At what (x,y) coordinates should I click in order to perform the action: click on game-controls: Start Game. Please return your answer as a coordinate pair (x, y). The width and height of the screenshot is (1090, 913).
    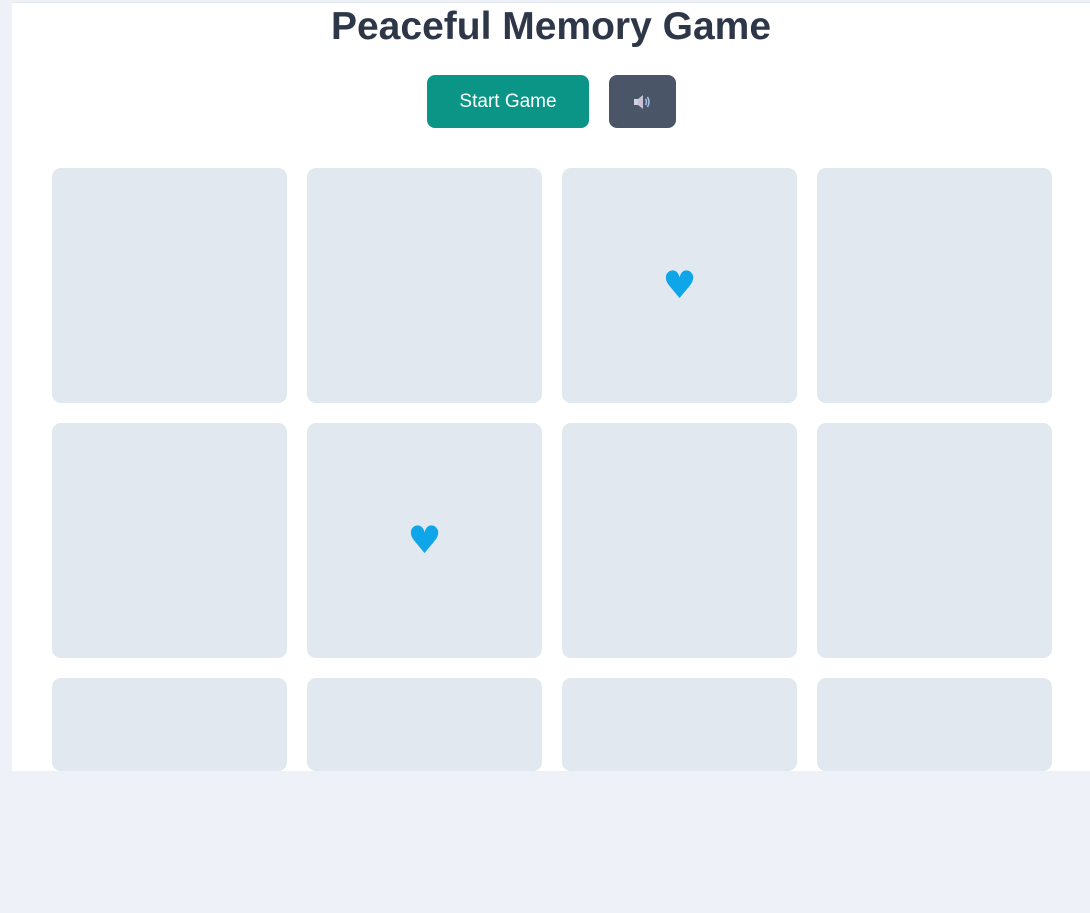
    Looking at the image, I should click on (551, 101).